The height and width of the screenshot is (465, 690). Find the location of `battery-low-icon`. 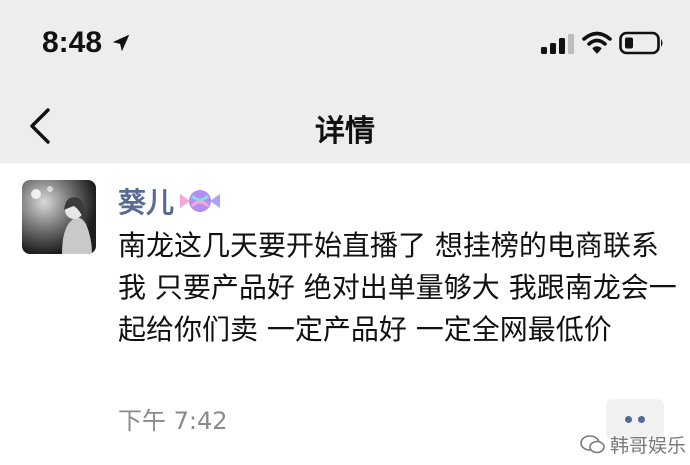

battery-low-icon is located at coordinates (641, 43).